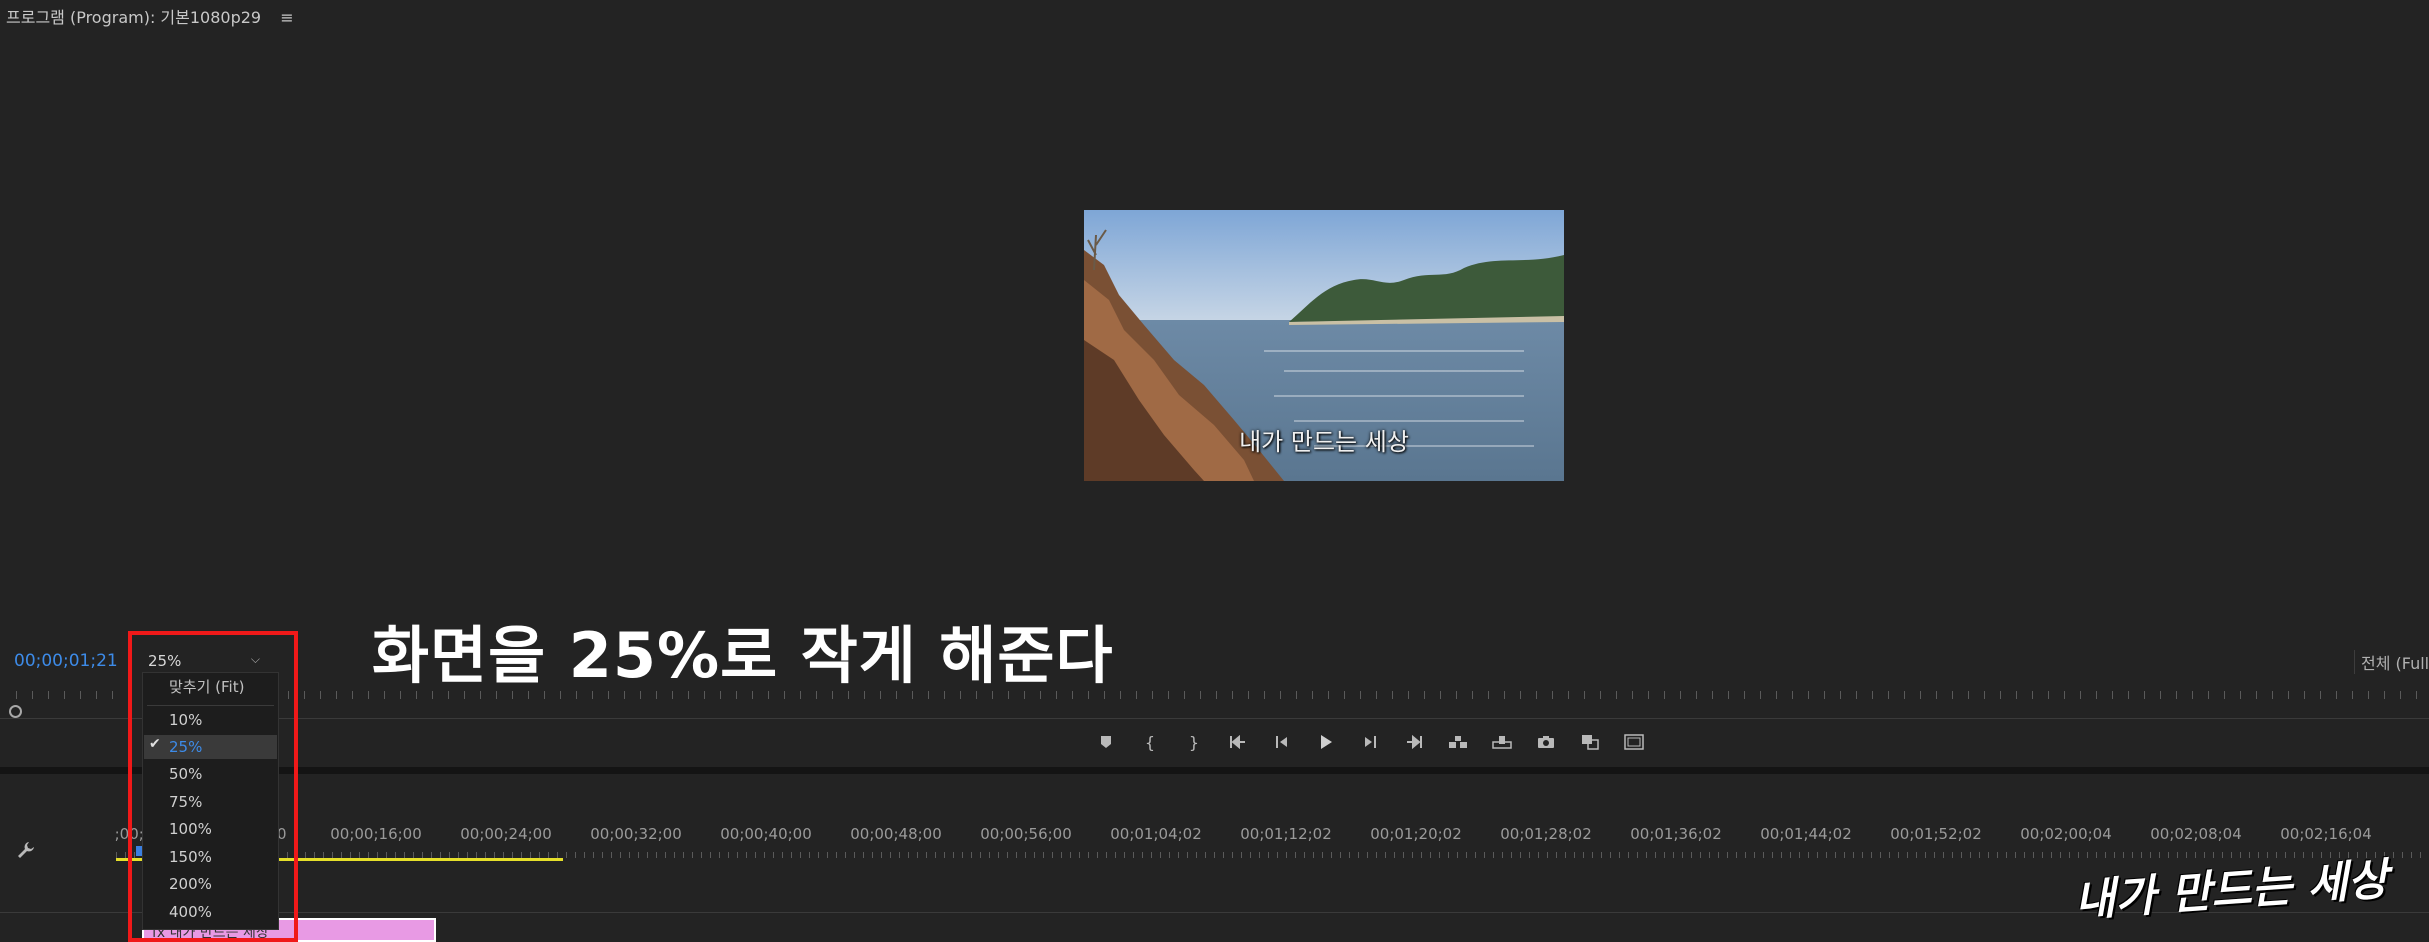  I want to click on timeline-time-label: 00;01;12;02, so click(1286, 834).